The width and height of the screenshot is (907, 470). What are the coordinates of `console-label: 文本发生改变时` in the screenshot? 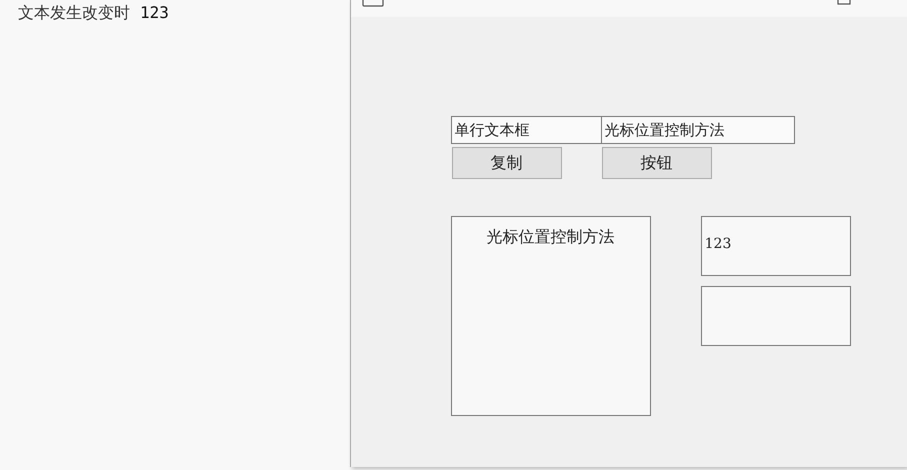 It's located at (74, 13).